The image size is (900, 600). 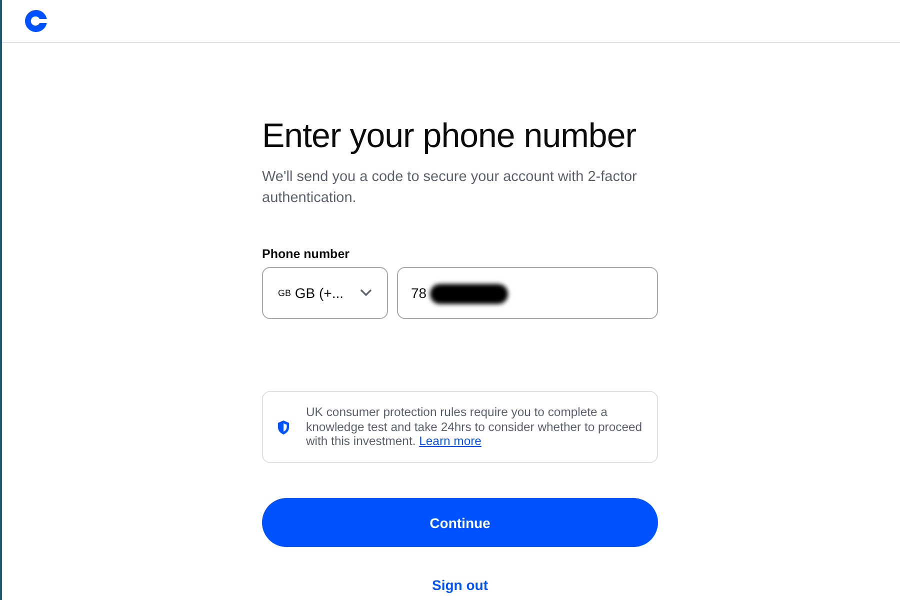 I want to click on learn-more-link: Learn more, so click(x=450, y=441).